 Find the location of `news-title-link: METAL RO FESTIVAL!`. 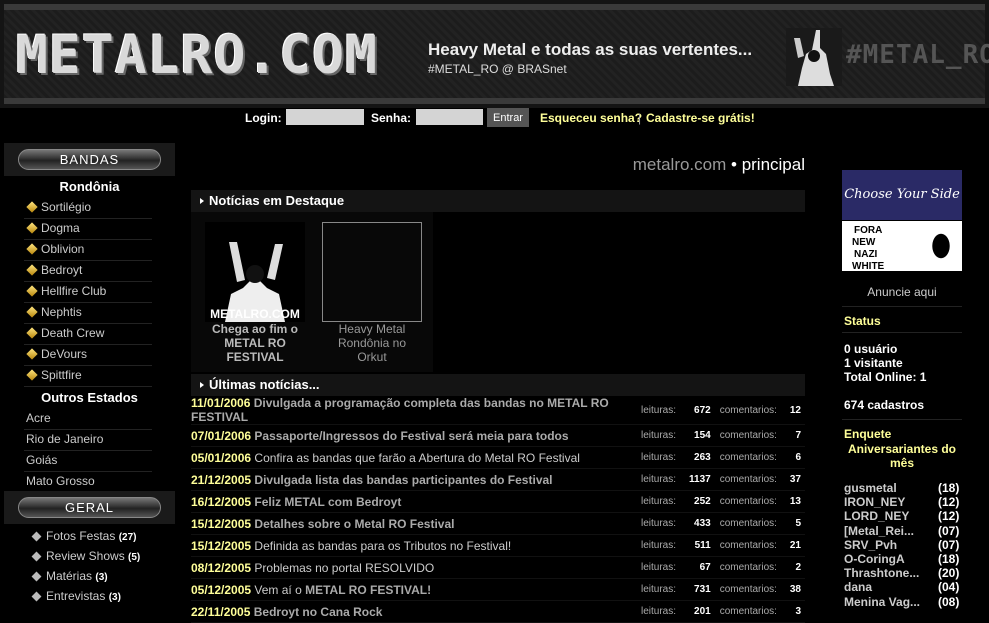

news-title-link: METAL RO FESTIVAL! is located at coordinates (368, 590).